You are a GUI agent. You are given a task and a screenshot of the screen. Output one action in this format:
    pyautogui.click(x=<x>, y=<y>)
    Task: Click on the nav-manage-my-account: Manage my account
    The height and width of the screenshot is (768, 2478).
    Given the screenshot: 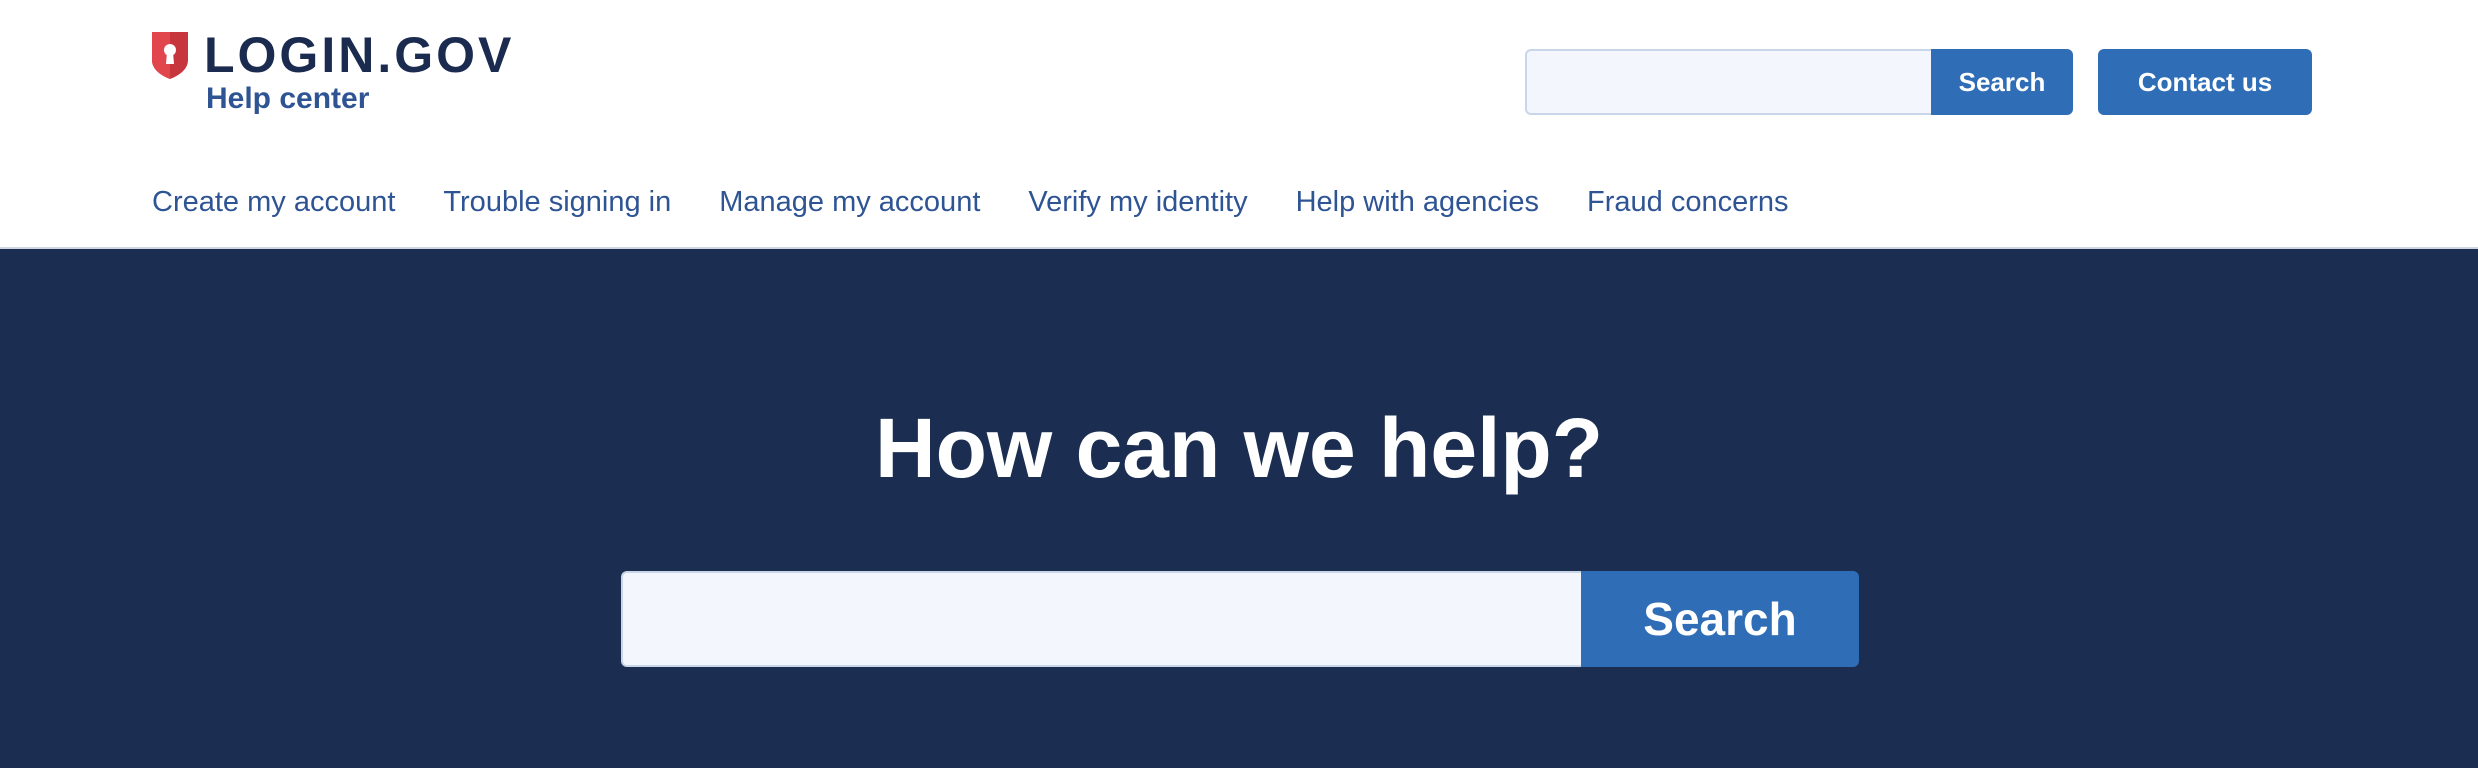 What is the action you would take?
    pyautogui.click(x=849, y=202)
    